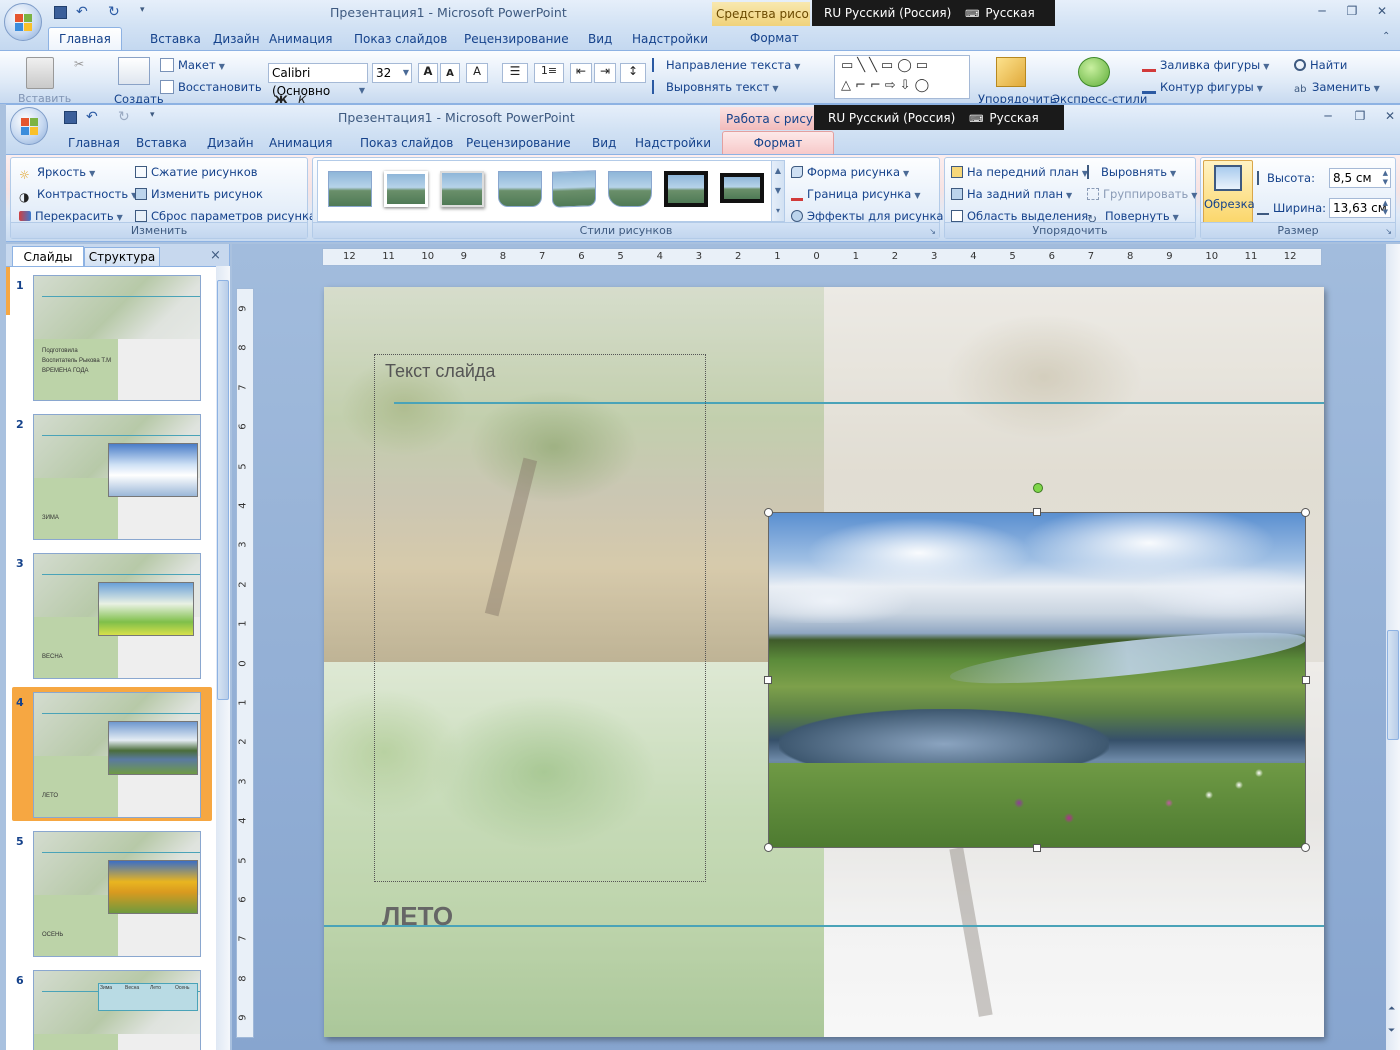 The width and height of the screenshot is (1400, 1050). What do you see at coordinates (1389, 116) in the screenshot?
I see `close-button: ✕` at bounding box center [1389, 116].